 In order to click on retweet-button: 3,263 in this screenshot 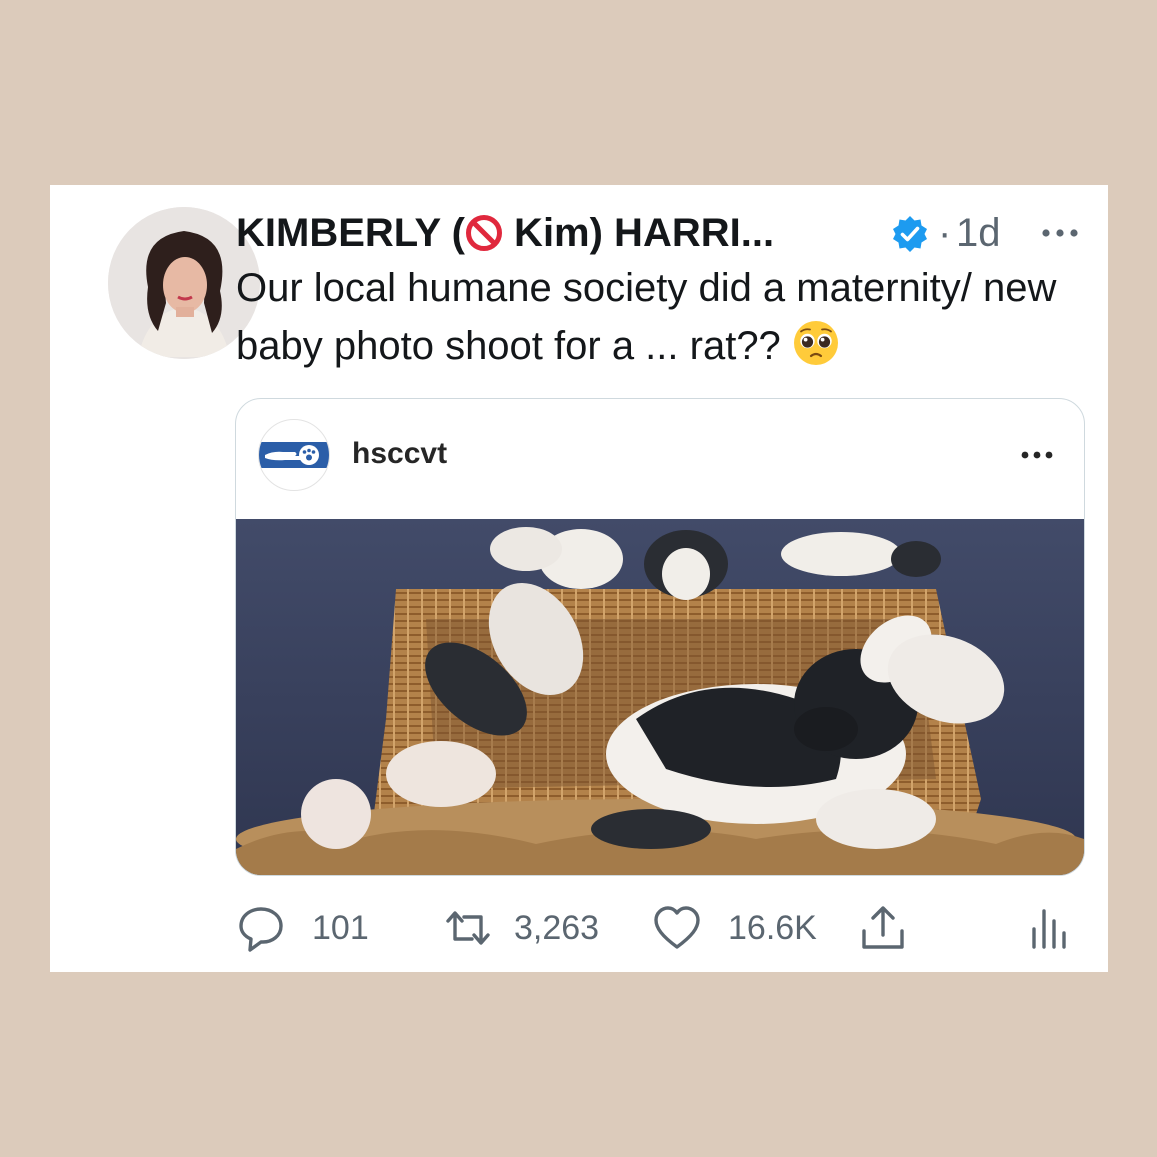, I will do `click(520, 928)`.